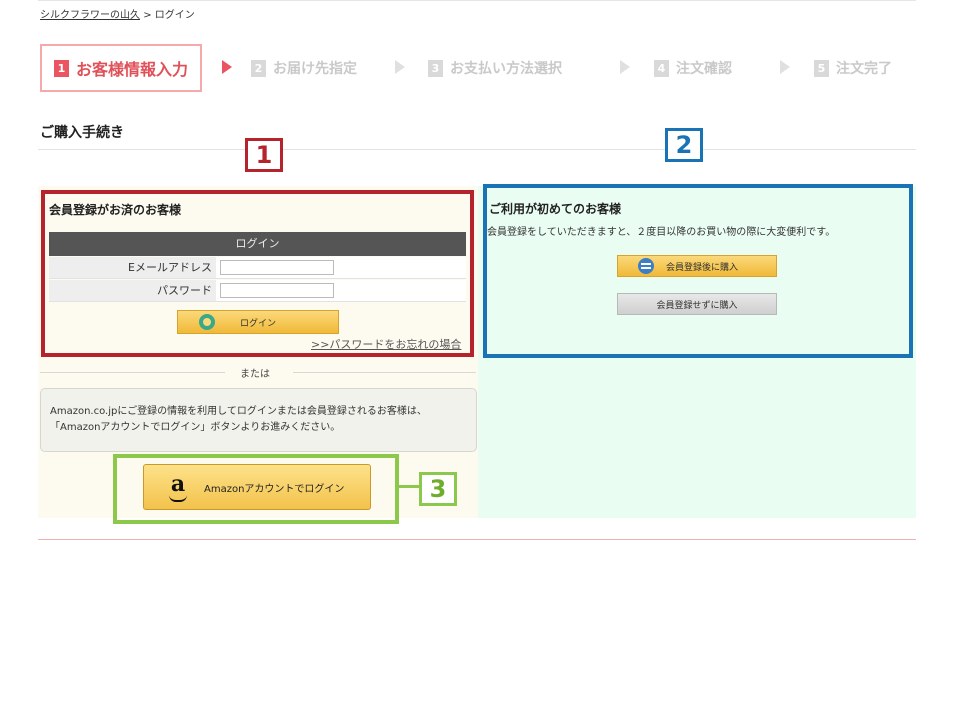 Image resolution: width=960 pixels, height=704 pixels. What do you see at coordinates (646, 266) in the screenshot?
I see `member-icon` at bounding box center [646, 266].